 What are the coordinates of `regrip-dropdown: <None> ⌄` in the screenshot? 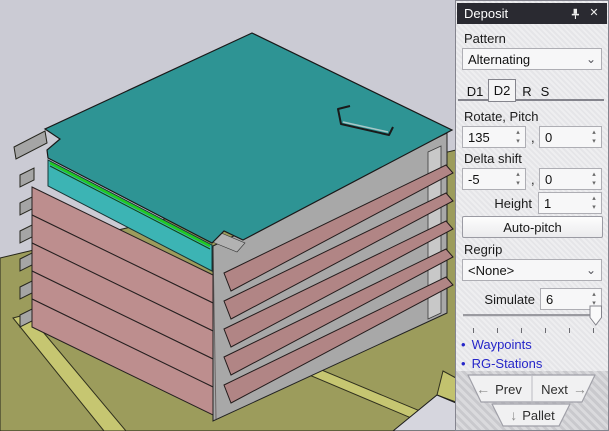 It's located at (532, 270).